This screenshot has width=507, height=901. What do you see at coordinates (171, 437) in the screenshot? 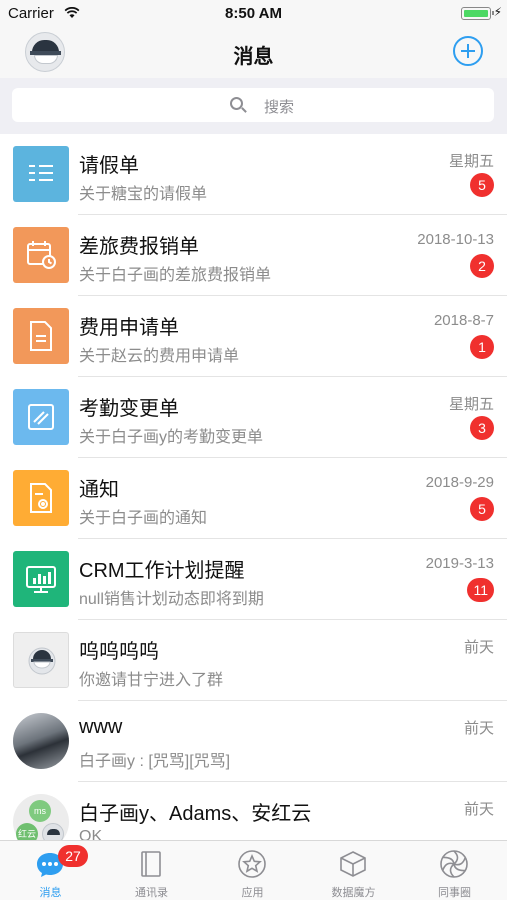
I see `item-subtitle: 关于白子画y的考勤变更单` at bounding box center [171, 437].